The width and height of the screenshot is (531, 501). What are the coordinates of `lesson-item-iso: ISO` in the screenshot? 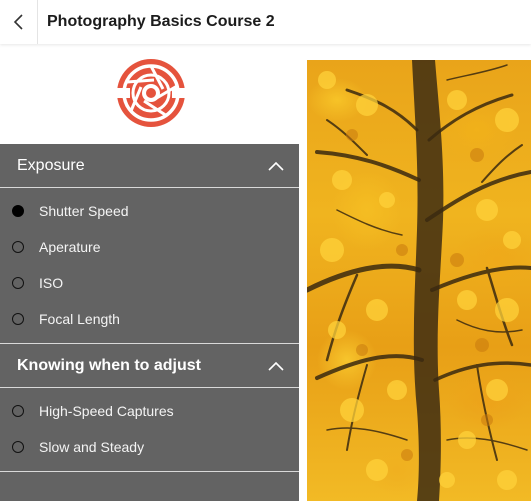 It's located at (149, 283).